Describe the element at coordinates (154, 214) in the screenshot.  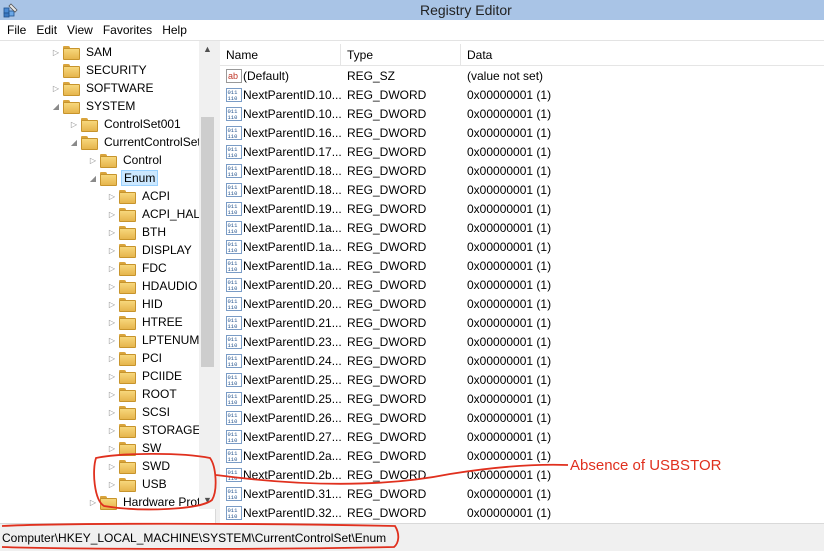
I see `tree-item: ▷ ACPI_HAL` at that location.